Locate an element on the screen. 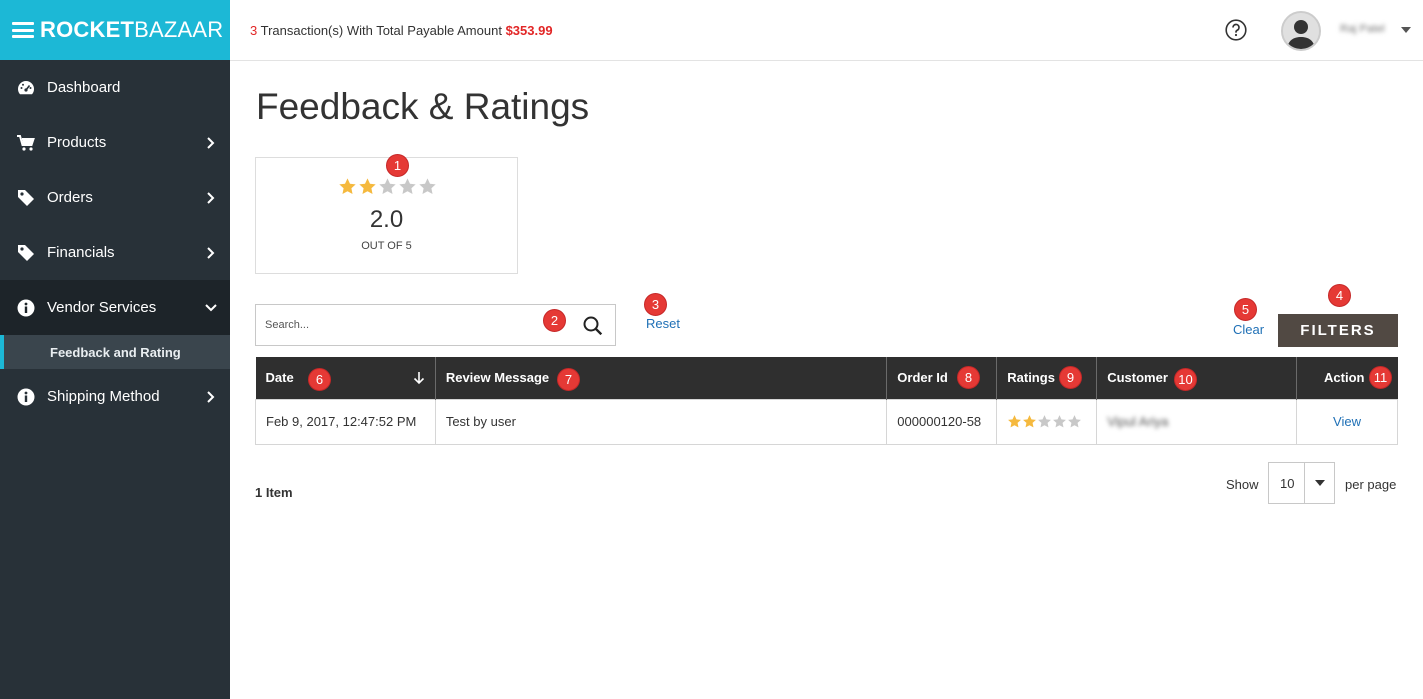  sidebar-subitem-feedback-rating: Feedback and Rating is located at coordinates (115, 352).